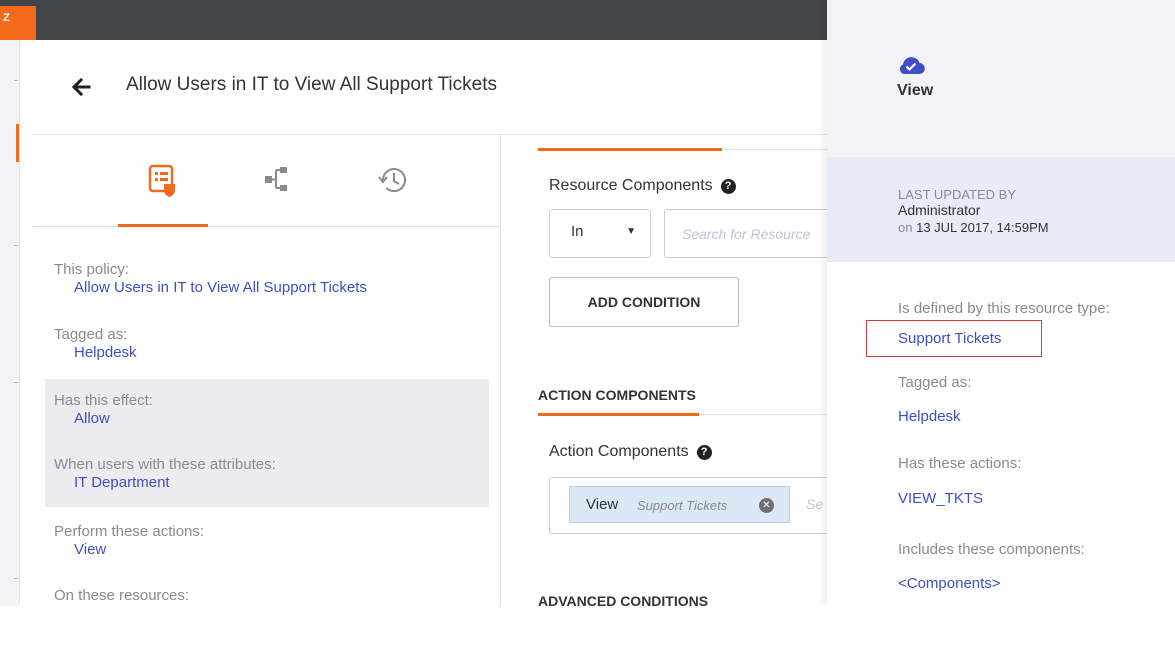  I want to click on attributes-value: IT Department, so click(175, 483).